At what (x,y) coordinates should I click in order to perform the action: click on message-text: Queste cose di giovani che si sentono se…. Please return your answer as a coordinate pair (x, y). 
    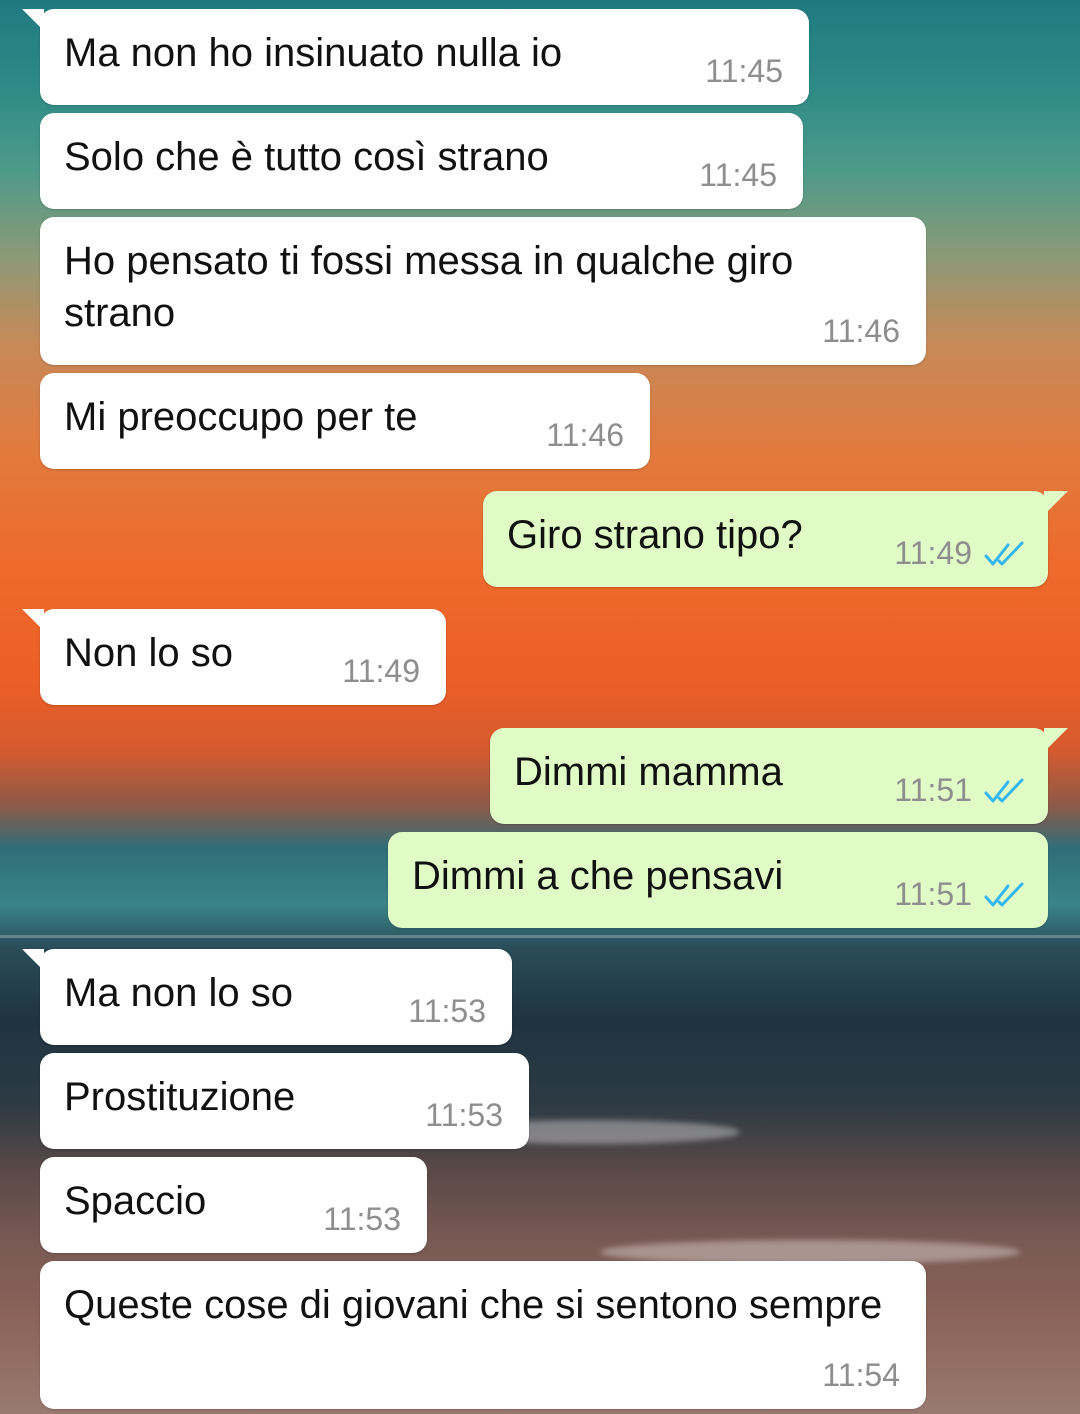
    Looking at the image, I should click on (473, 1305).